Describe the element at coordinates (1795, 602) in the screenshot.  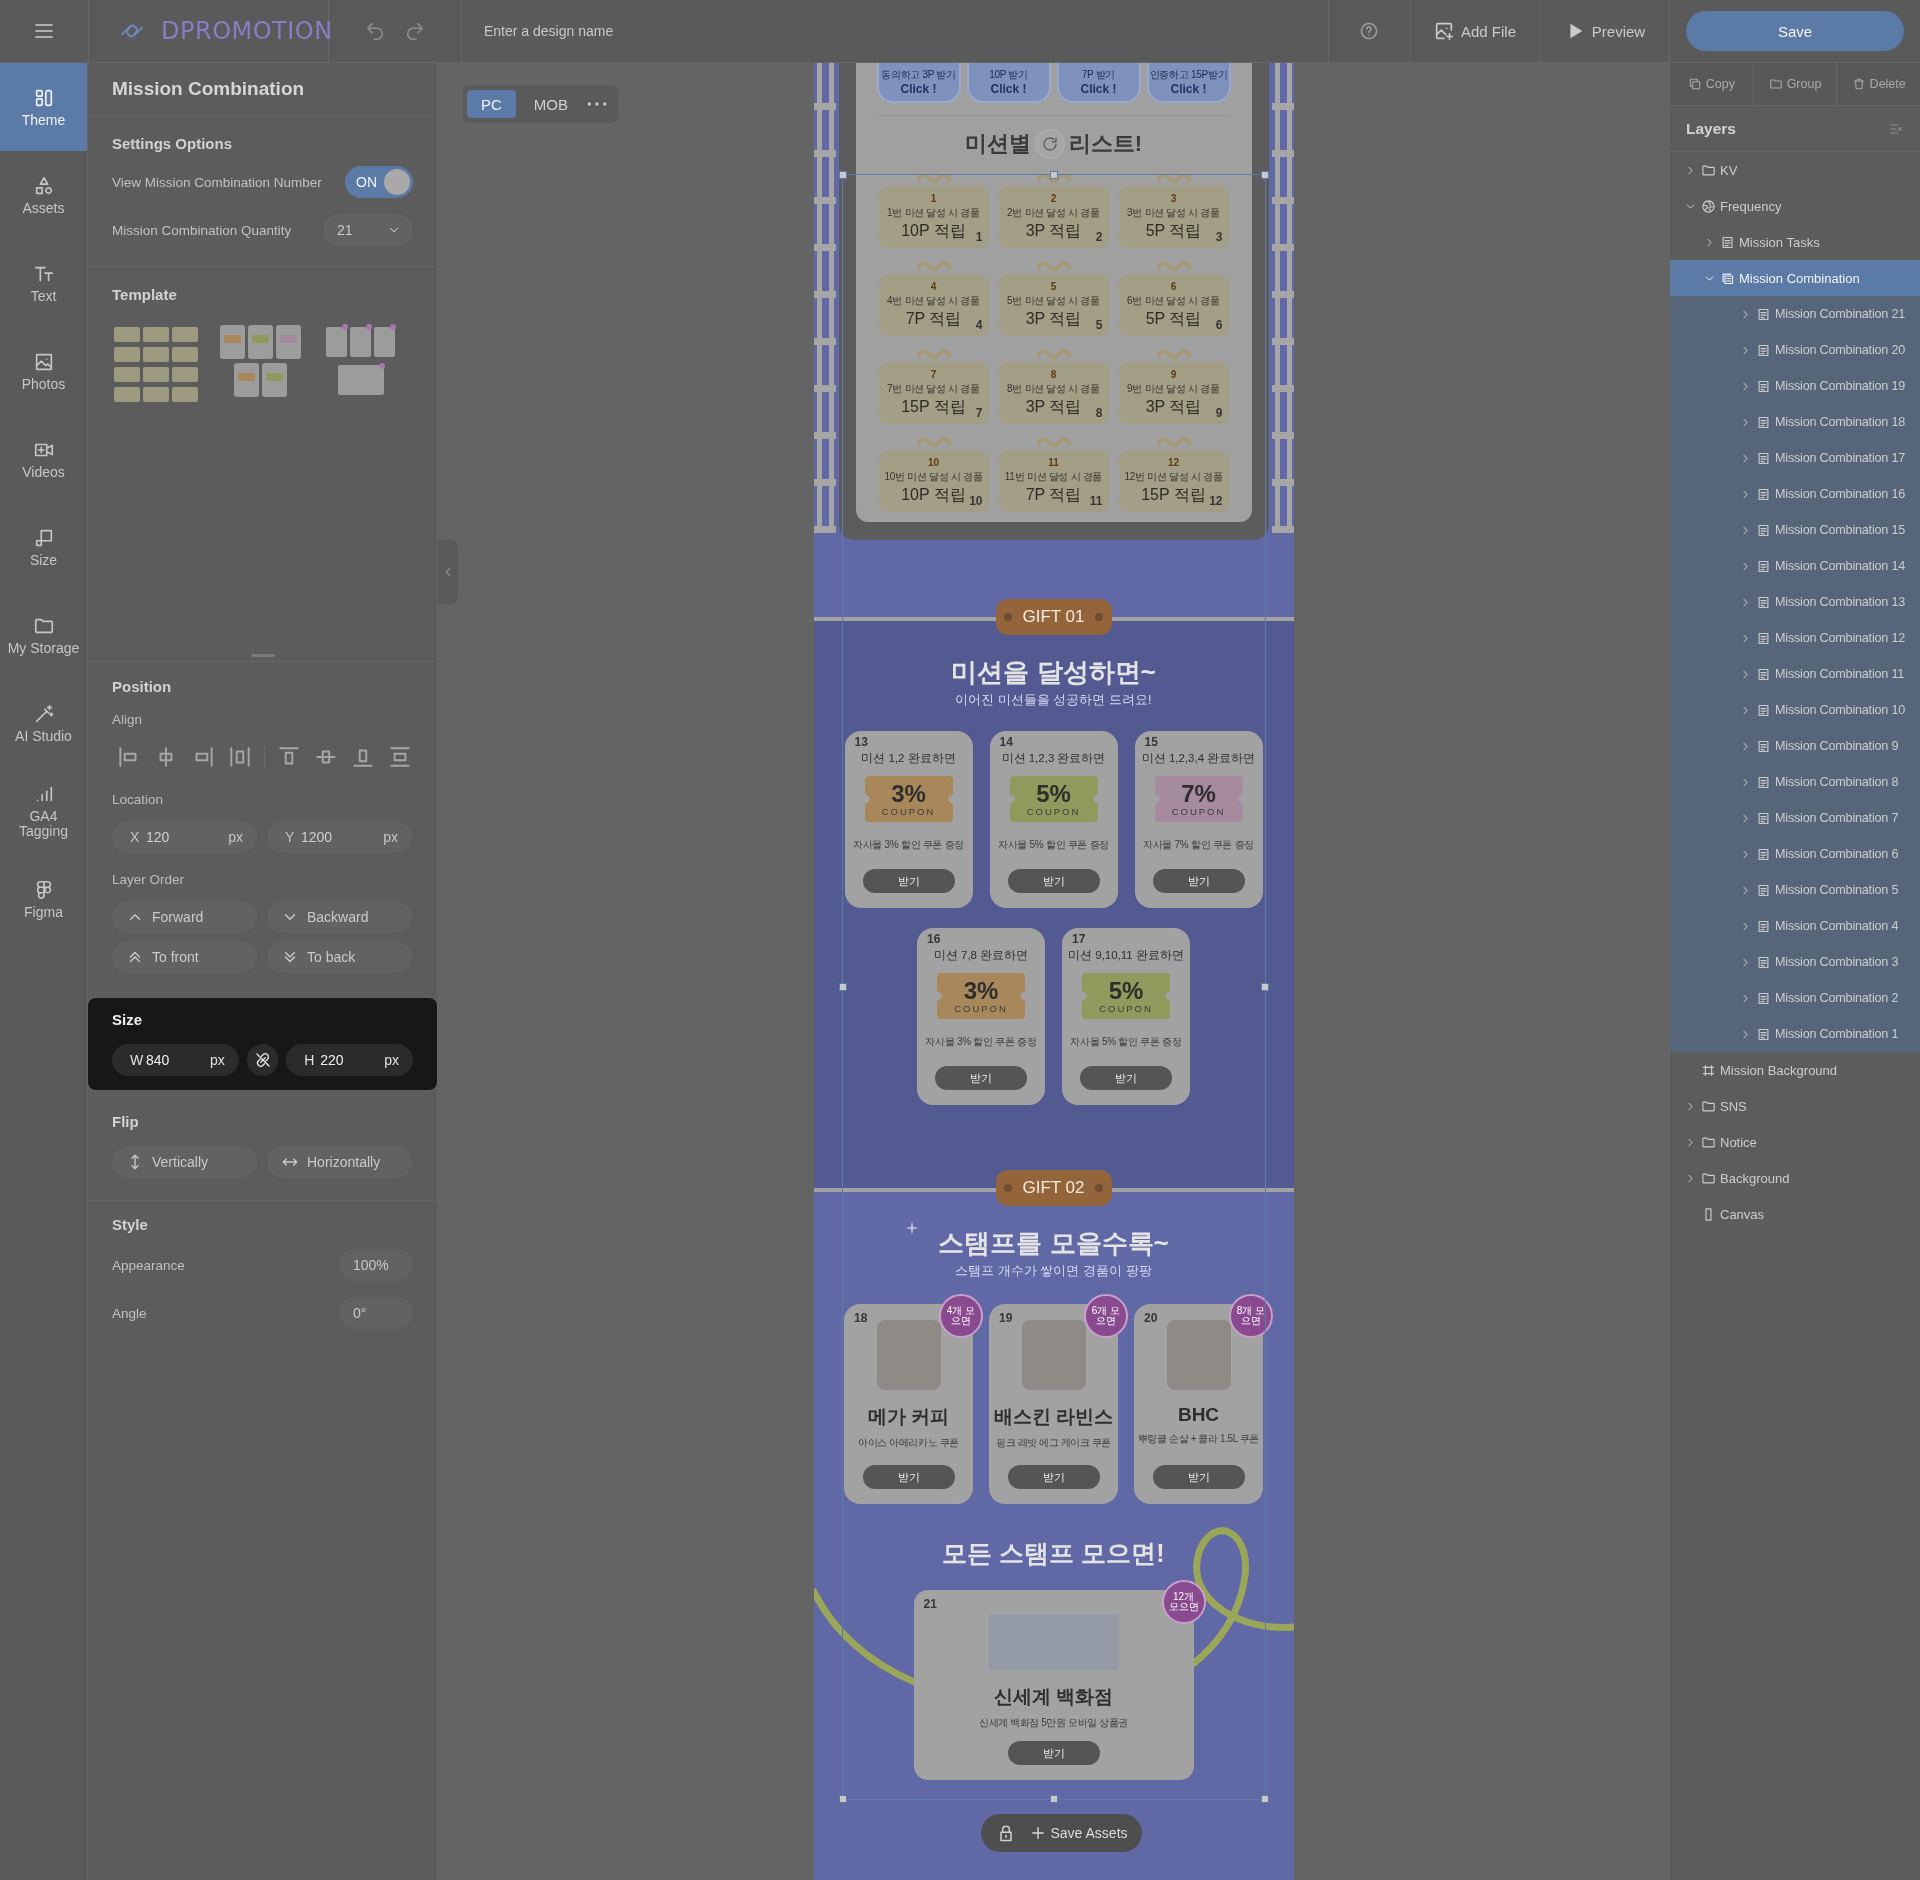
I see `layer-item: Mission Combination 13` at that location.